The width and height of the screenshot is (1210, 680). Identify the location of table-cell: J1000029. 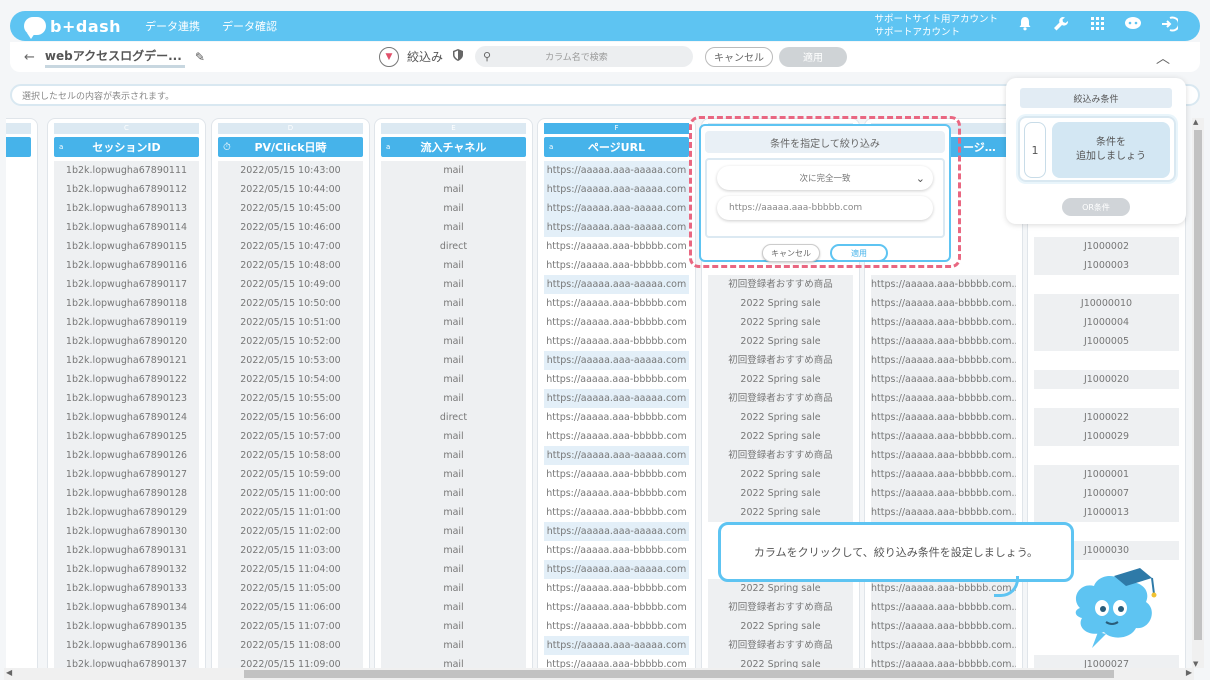
(1106, 436).